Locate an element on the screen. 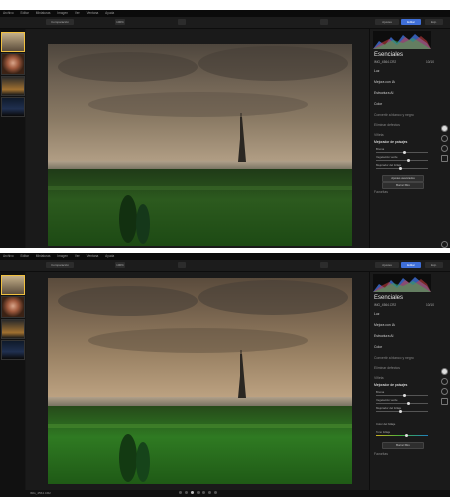  panel-filename: IMG_4564.CR2 is located at coordinates (385, 62).